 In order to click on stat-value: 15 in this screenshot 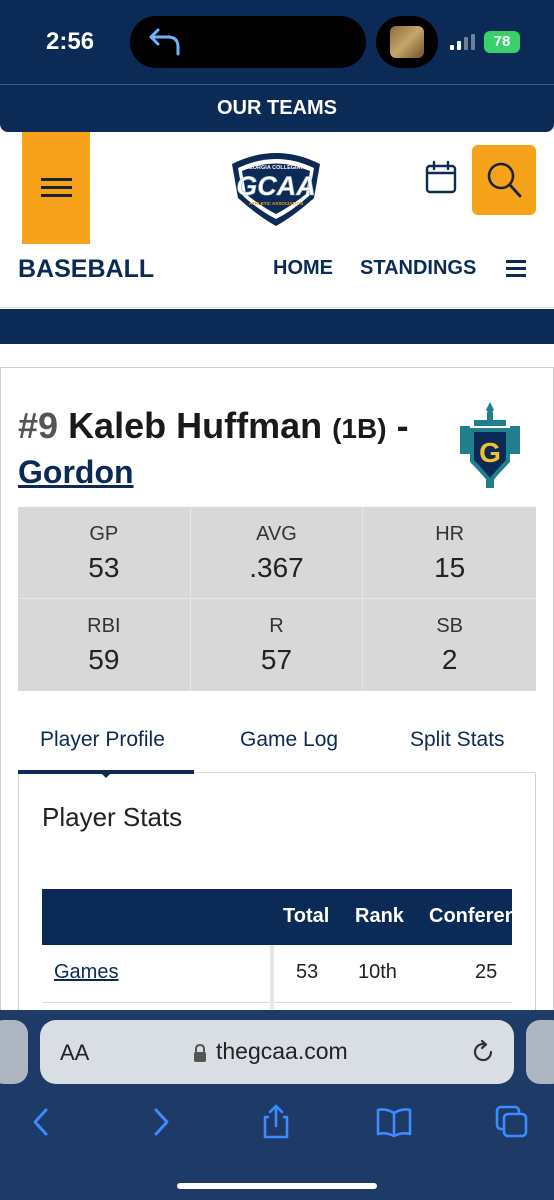, I will do `click(450, 567)`.